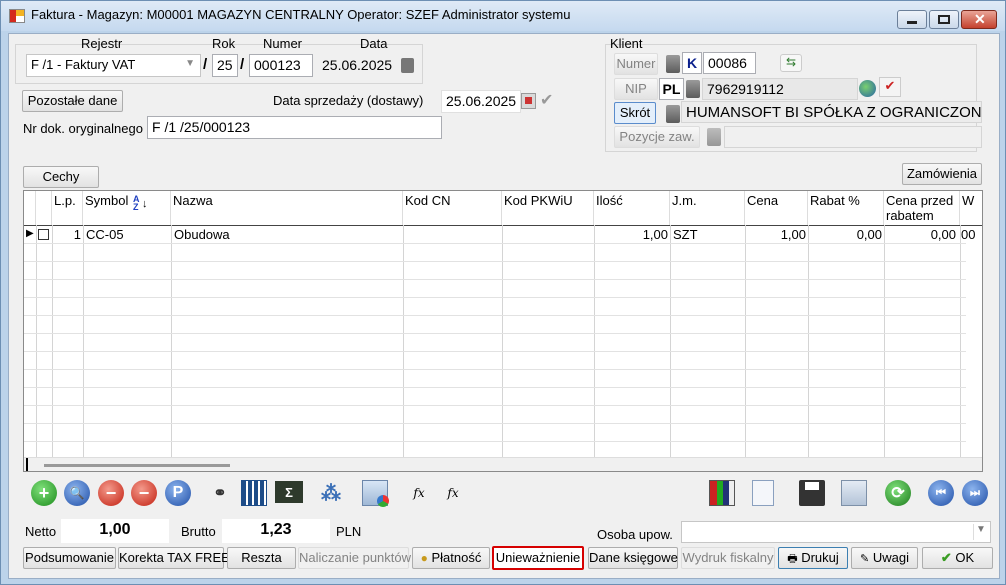  What do you see at coordinates (776, 208) in the screenshot?
I see `column-header-cena: Cena` at bounding box center [776, 208].